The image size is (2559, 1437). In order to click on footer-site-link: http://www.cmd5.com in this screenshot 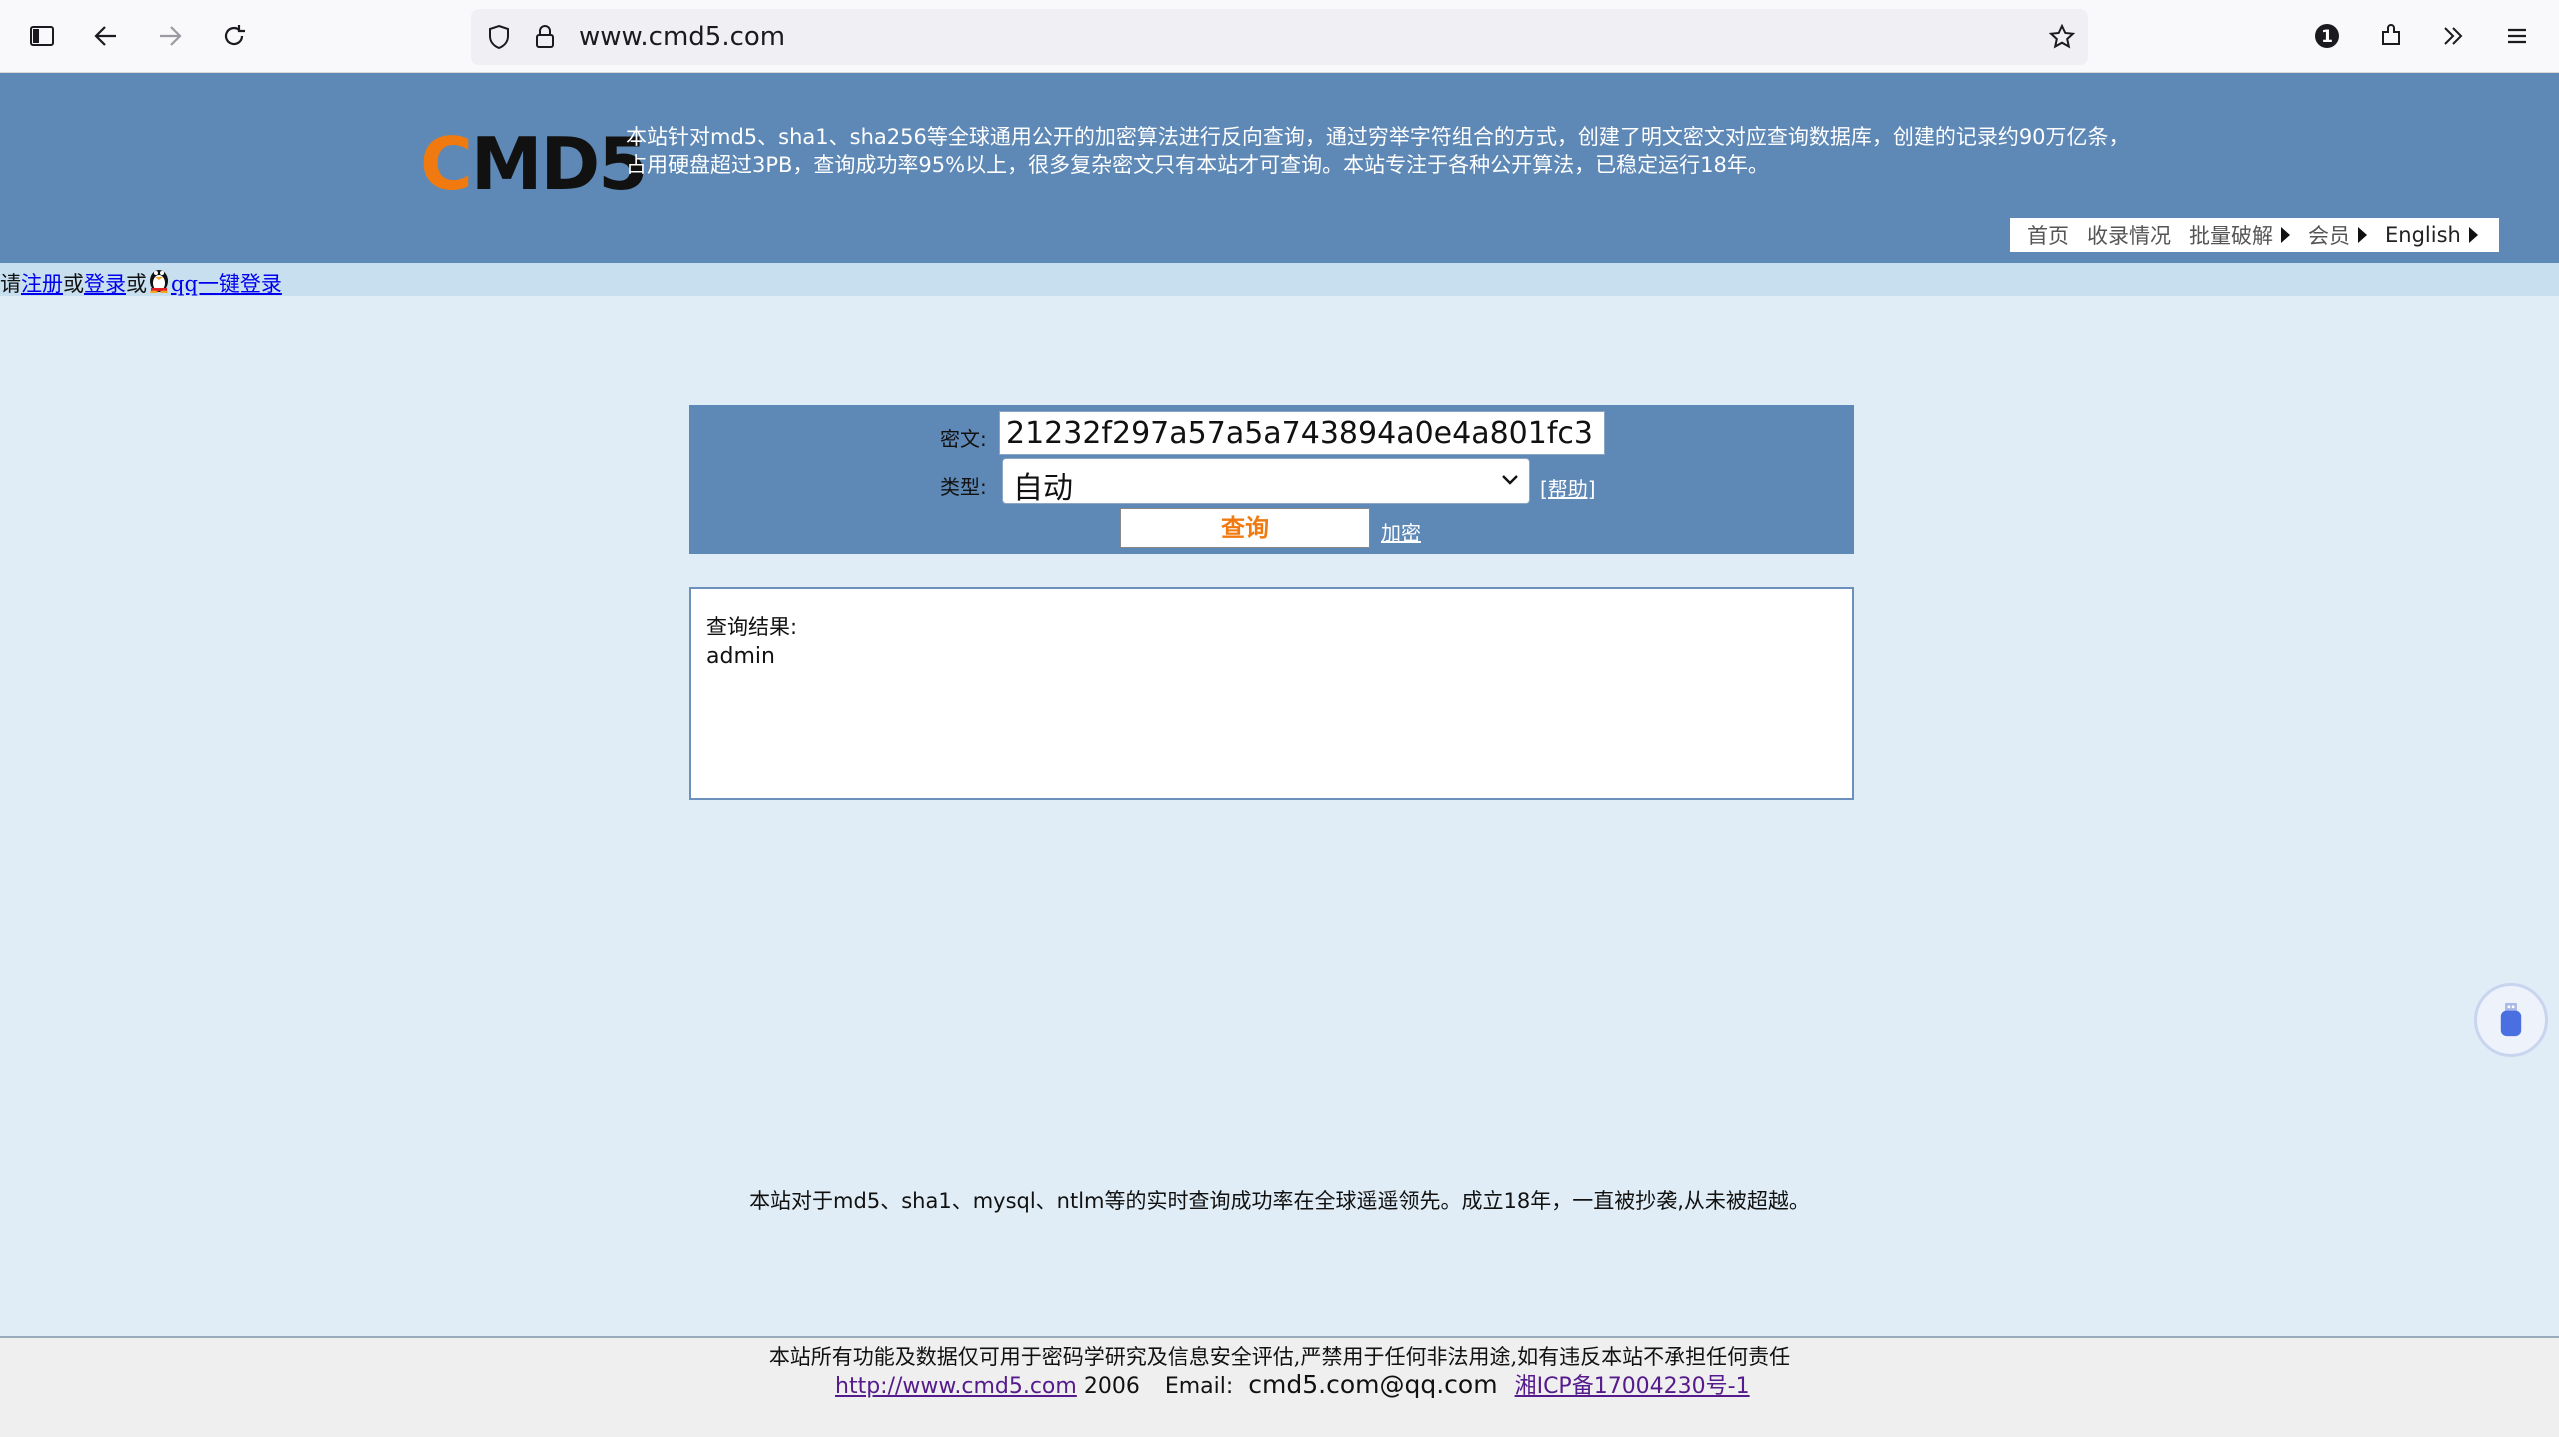, I will do `click(956, 1386)`.